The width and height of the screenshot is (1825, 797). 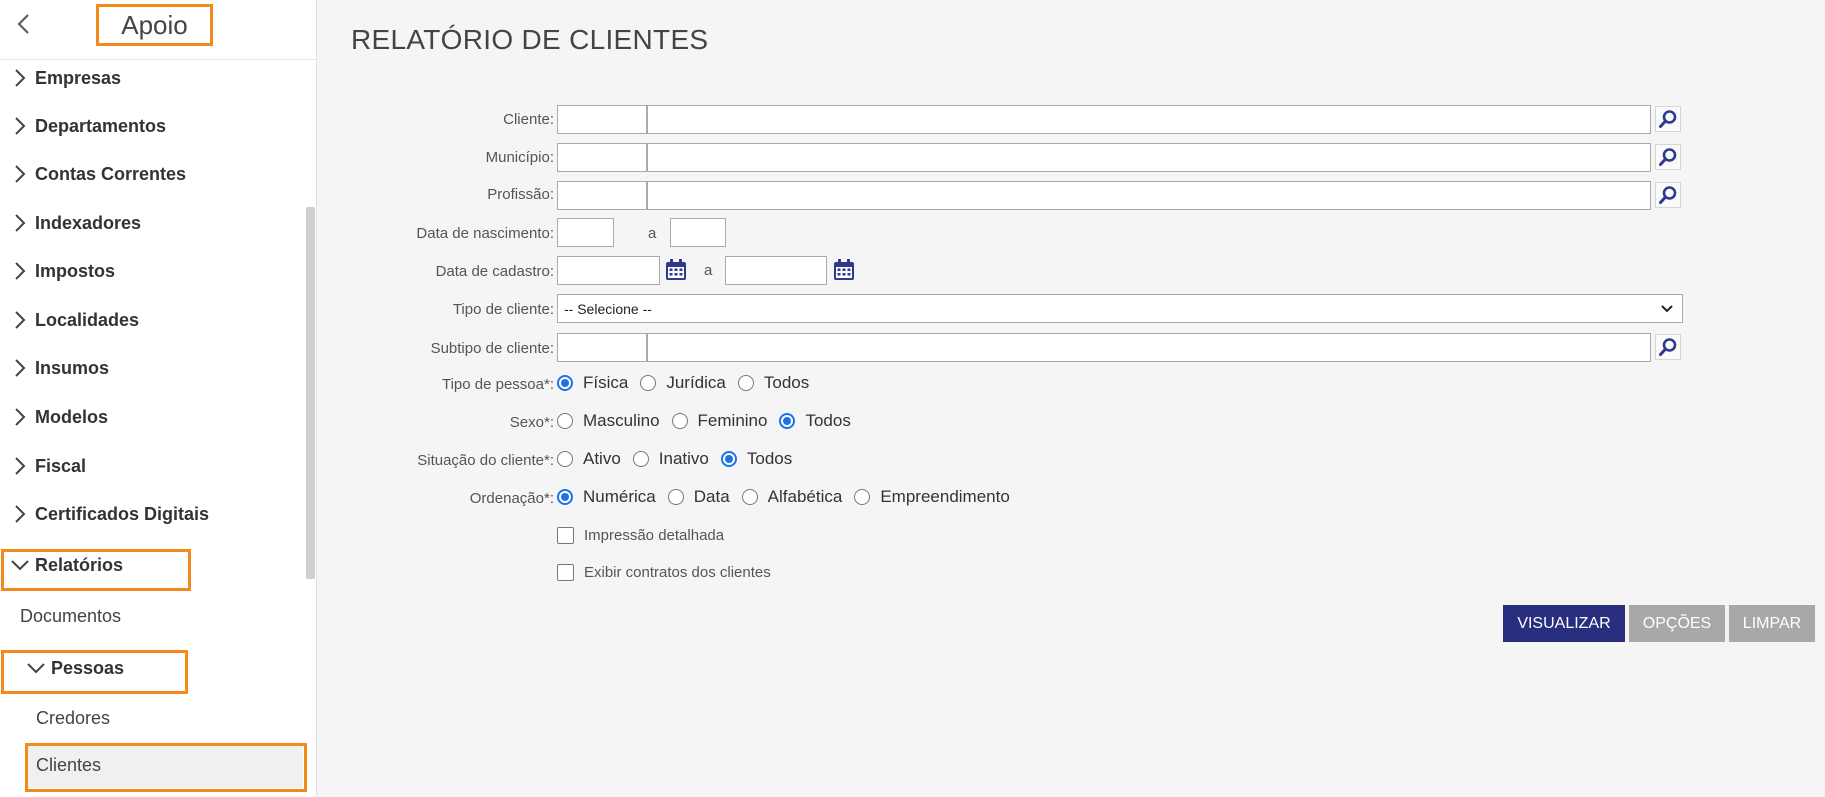 I want to click on menu-item-documentos: Documentos, so click(x=70, y=616).